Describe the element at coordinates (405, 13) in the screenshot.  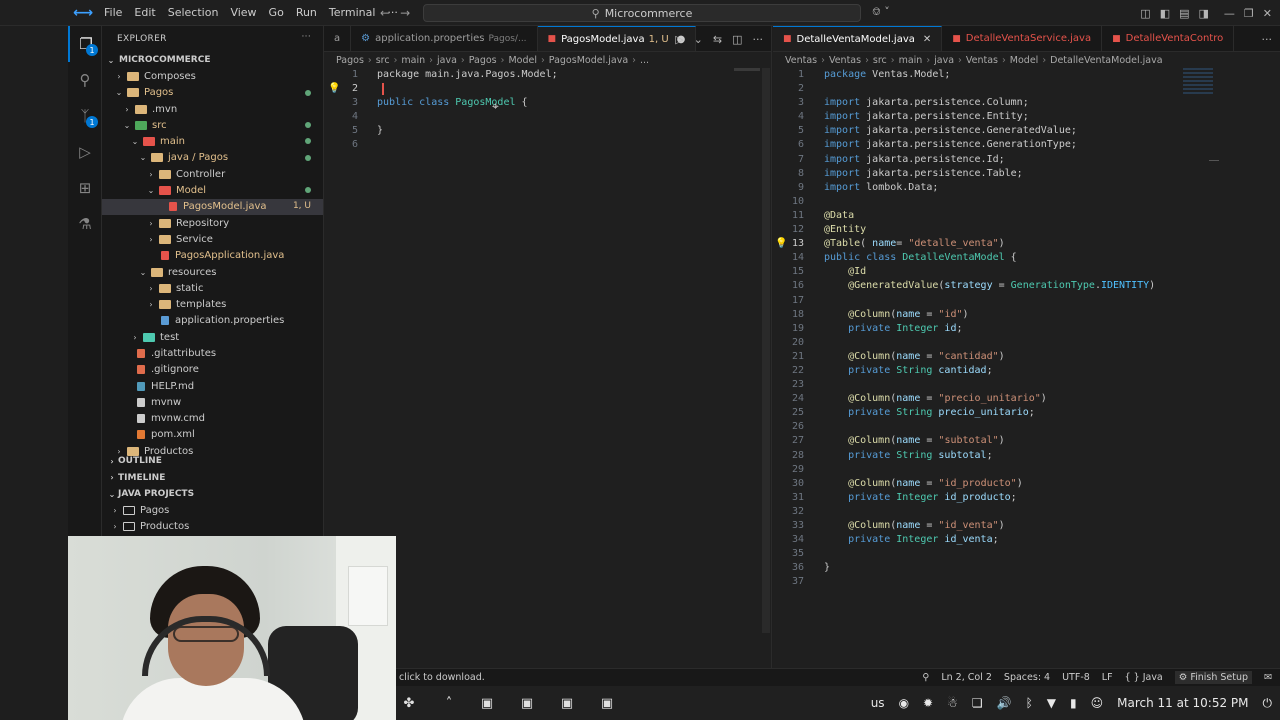
I see `forward-arrow-icon: →` at that location.